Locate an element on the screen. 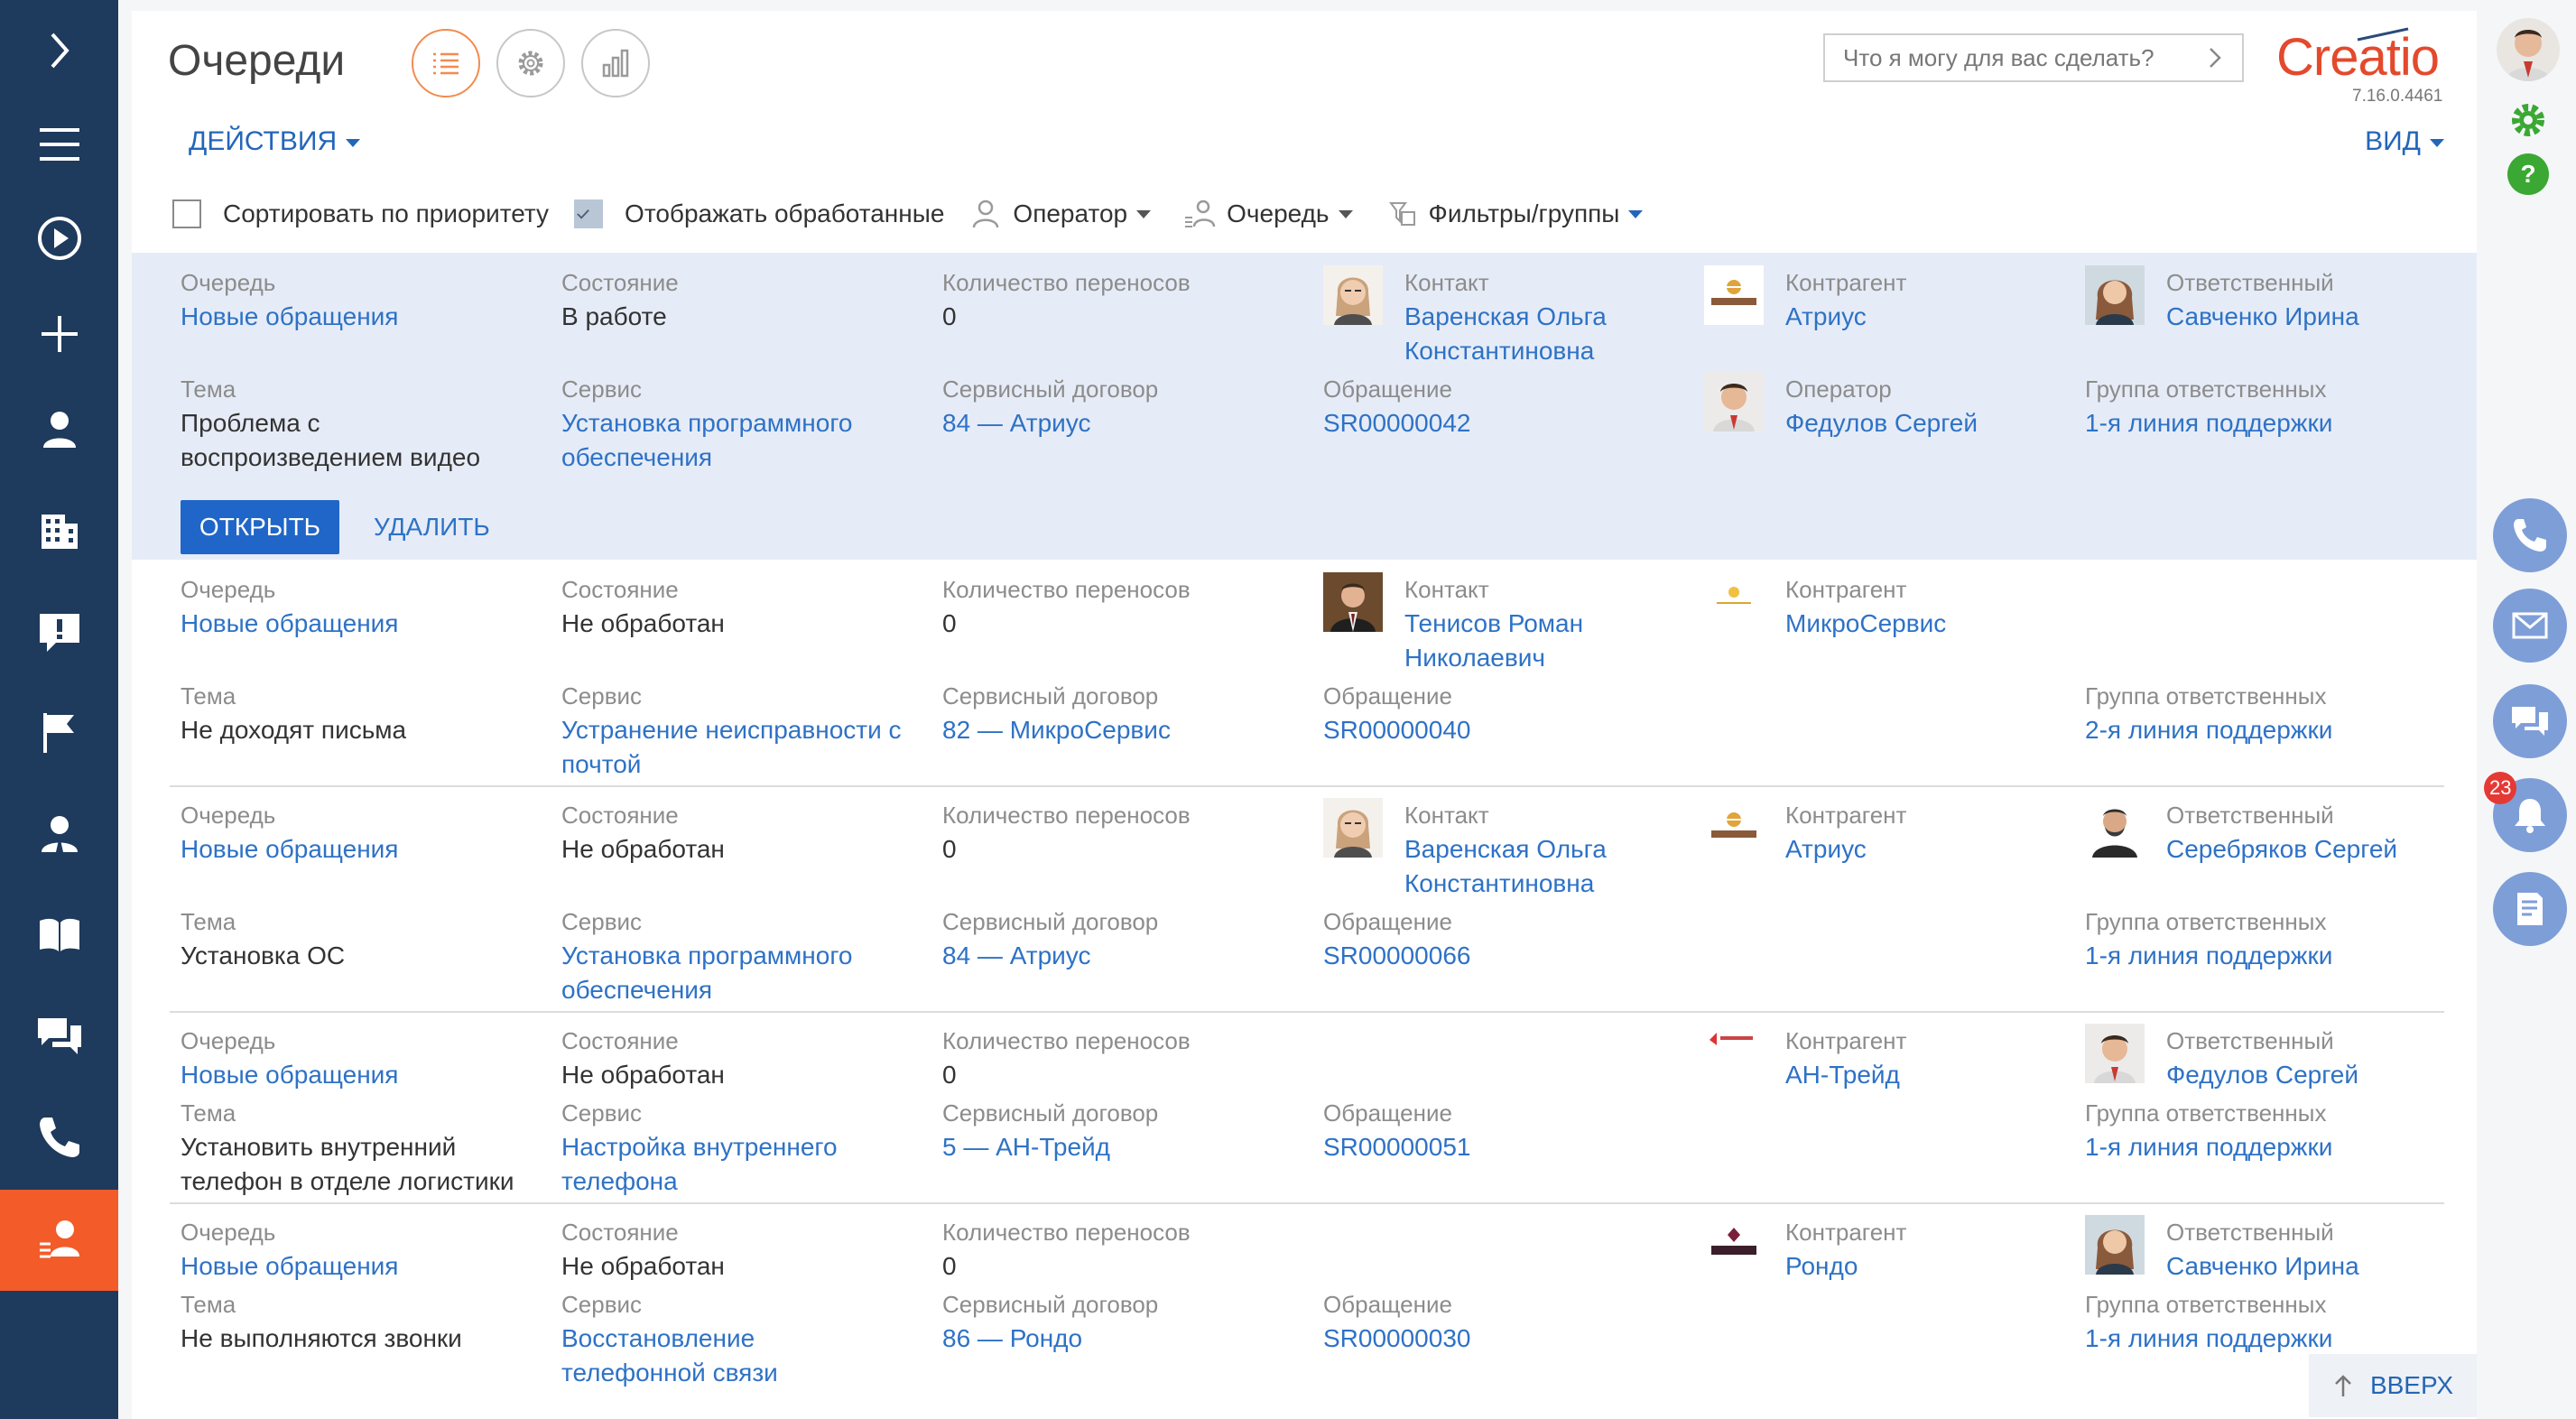 This screenshot has width=2576, height=1419. queue-field: Очередь Новые обращения is located at coordinates (362, 1058).